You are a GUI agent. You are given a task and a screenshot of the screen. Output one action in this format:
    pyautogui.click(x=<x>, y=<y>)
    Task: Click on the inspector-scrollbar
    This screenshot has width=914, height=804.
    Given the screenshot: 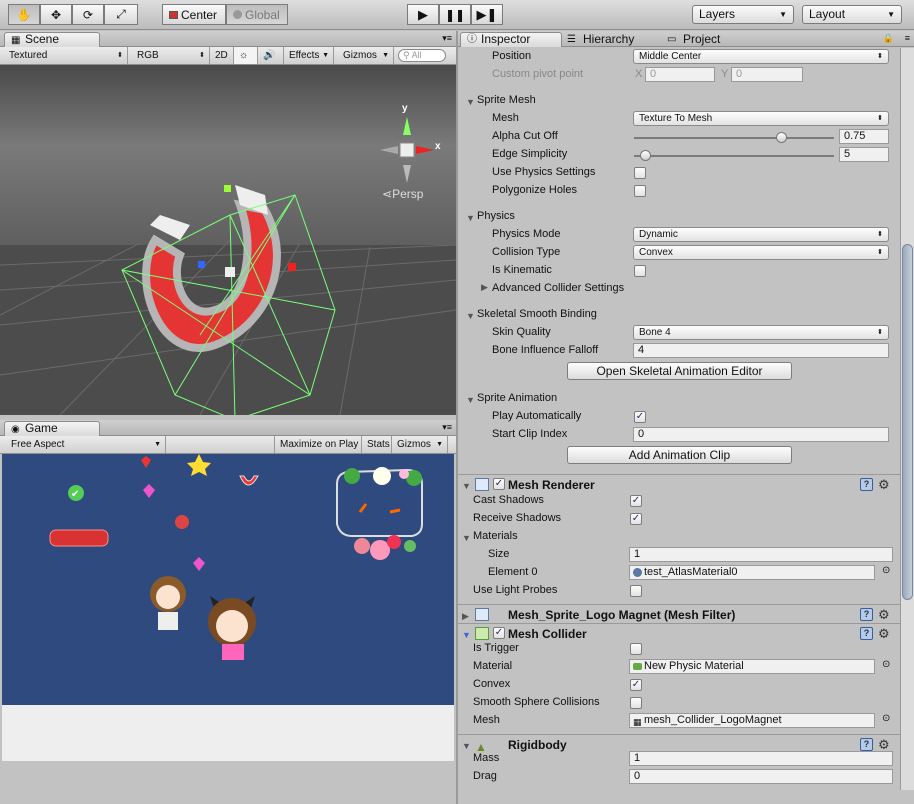 What is the action you would take?
    pyautogui.click(x=907, y=419)
    